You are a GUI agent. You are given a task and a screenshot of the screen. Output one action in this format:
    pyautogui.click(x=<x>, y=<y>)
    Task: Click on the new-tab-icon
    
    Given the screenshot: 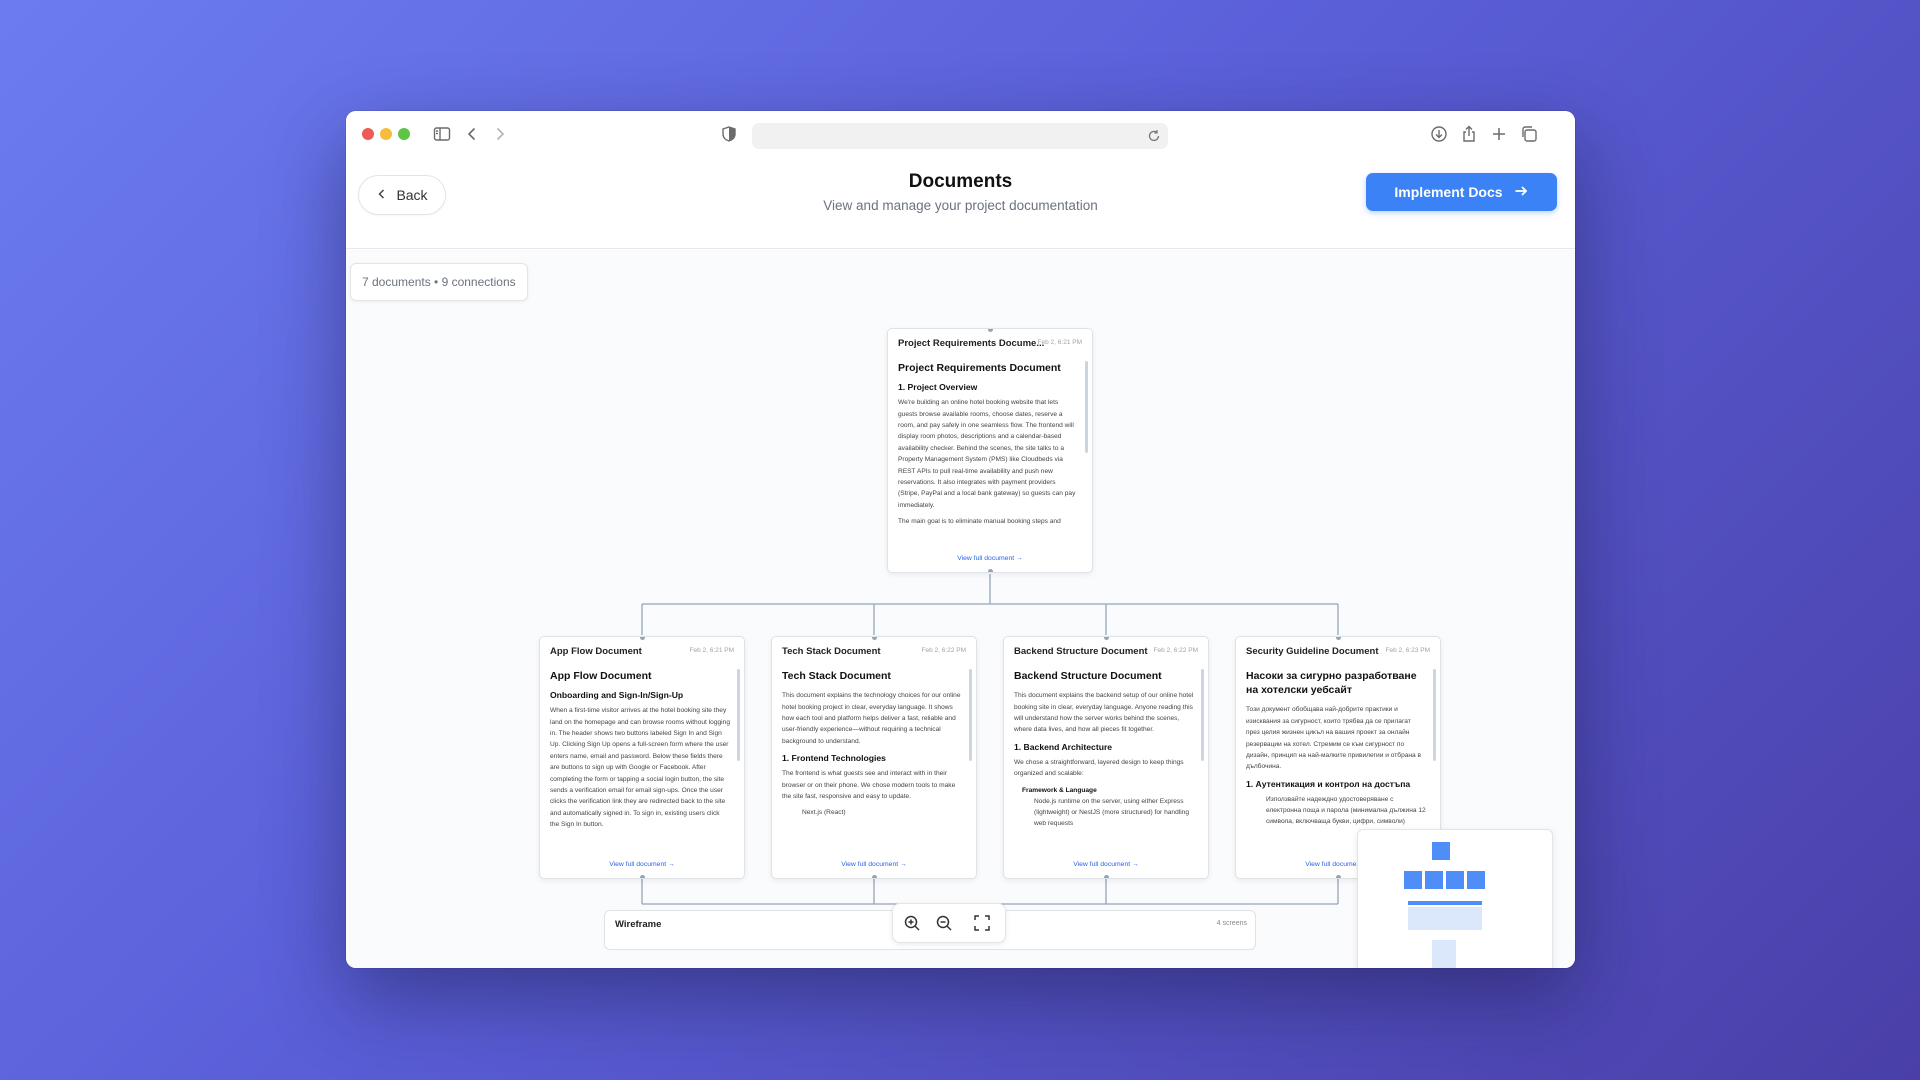 What is the action you would take?
    pyautogui.click(x=1499, y=134)
    